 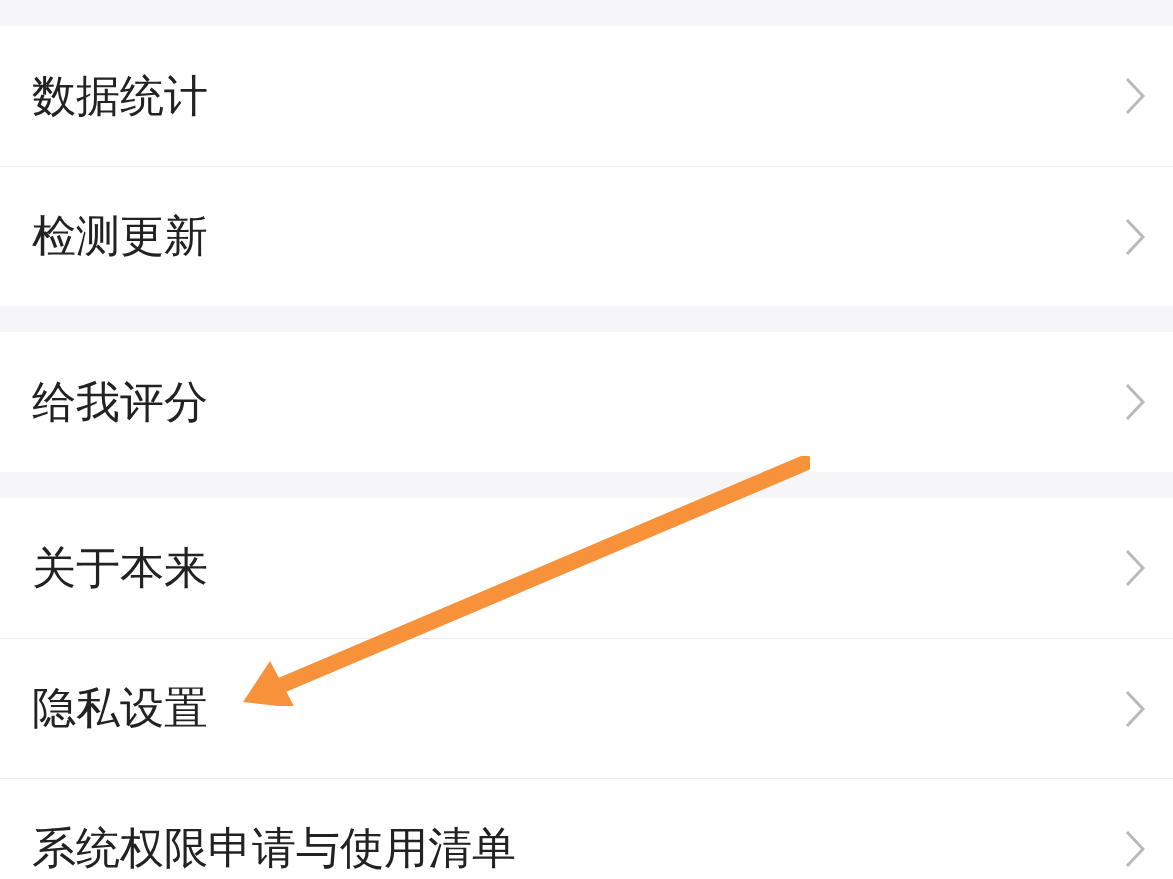 What do you see at coordinates (586, 828) in the screenshot?
I see `settings-row: 系统权限申请与使用清单` at bounding box center [586, 828].